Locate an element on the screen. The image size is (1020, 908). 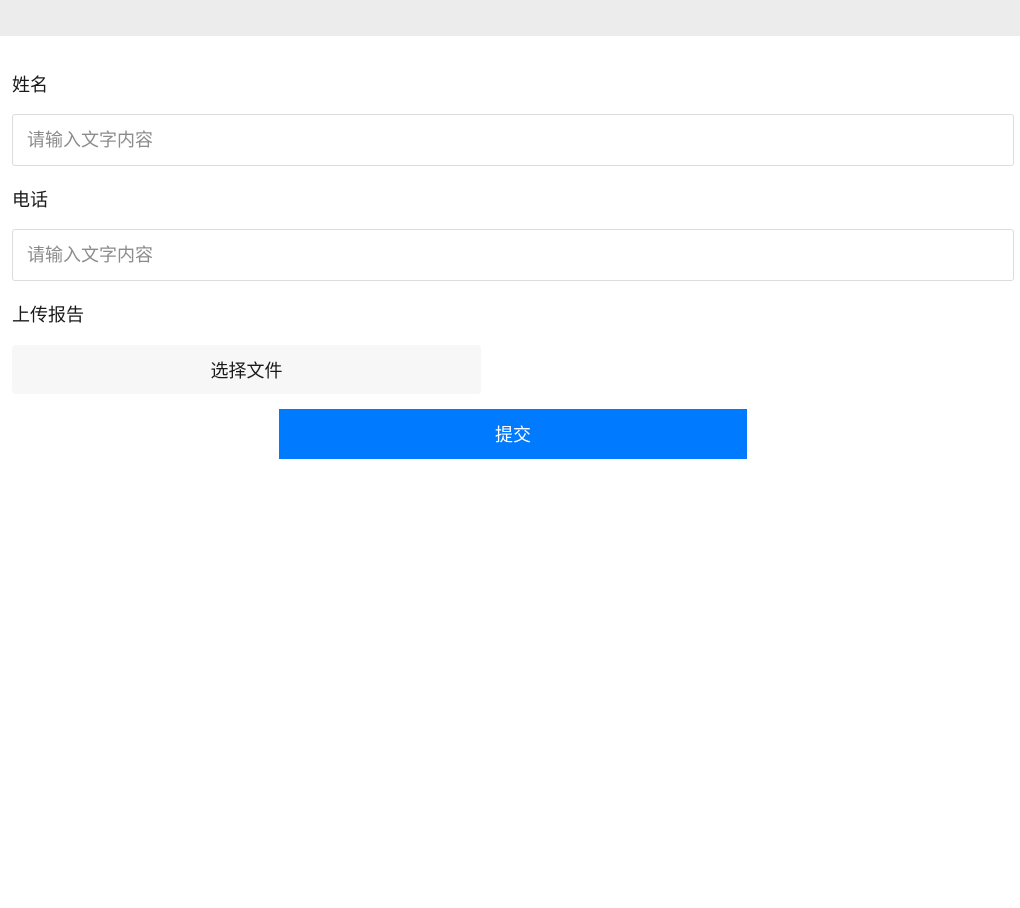
name-input is located at coordinates (513, 140).